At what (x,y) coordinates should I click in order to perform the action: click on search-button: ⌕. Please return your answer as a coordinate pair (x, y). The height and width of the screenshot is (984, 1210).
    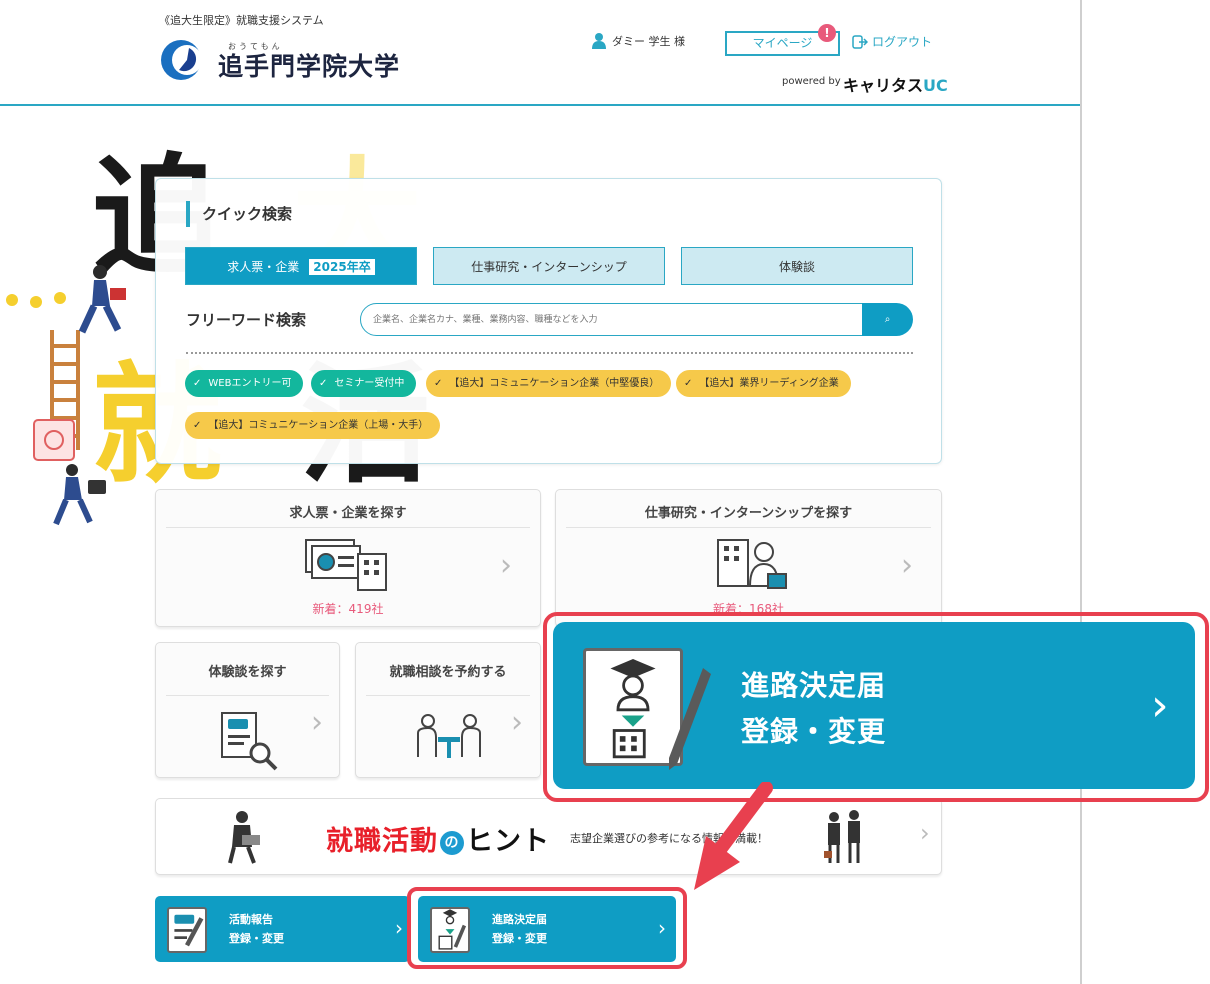
    Looking at the image, I should click on (887, 319).